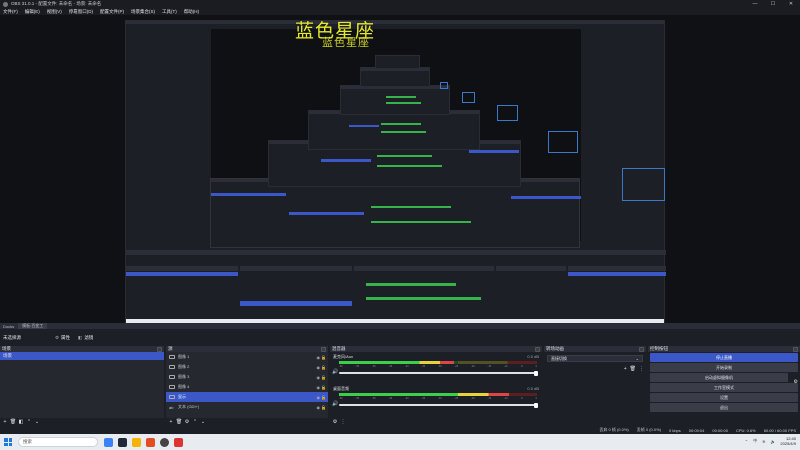  What do you see at coordinates (768, 441) in the screenshot?
I see `system-tray: ⌃ 中 ≋ 🔈 12:40 2025/4/9` at bounding box center [768, 441].